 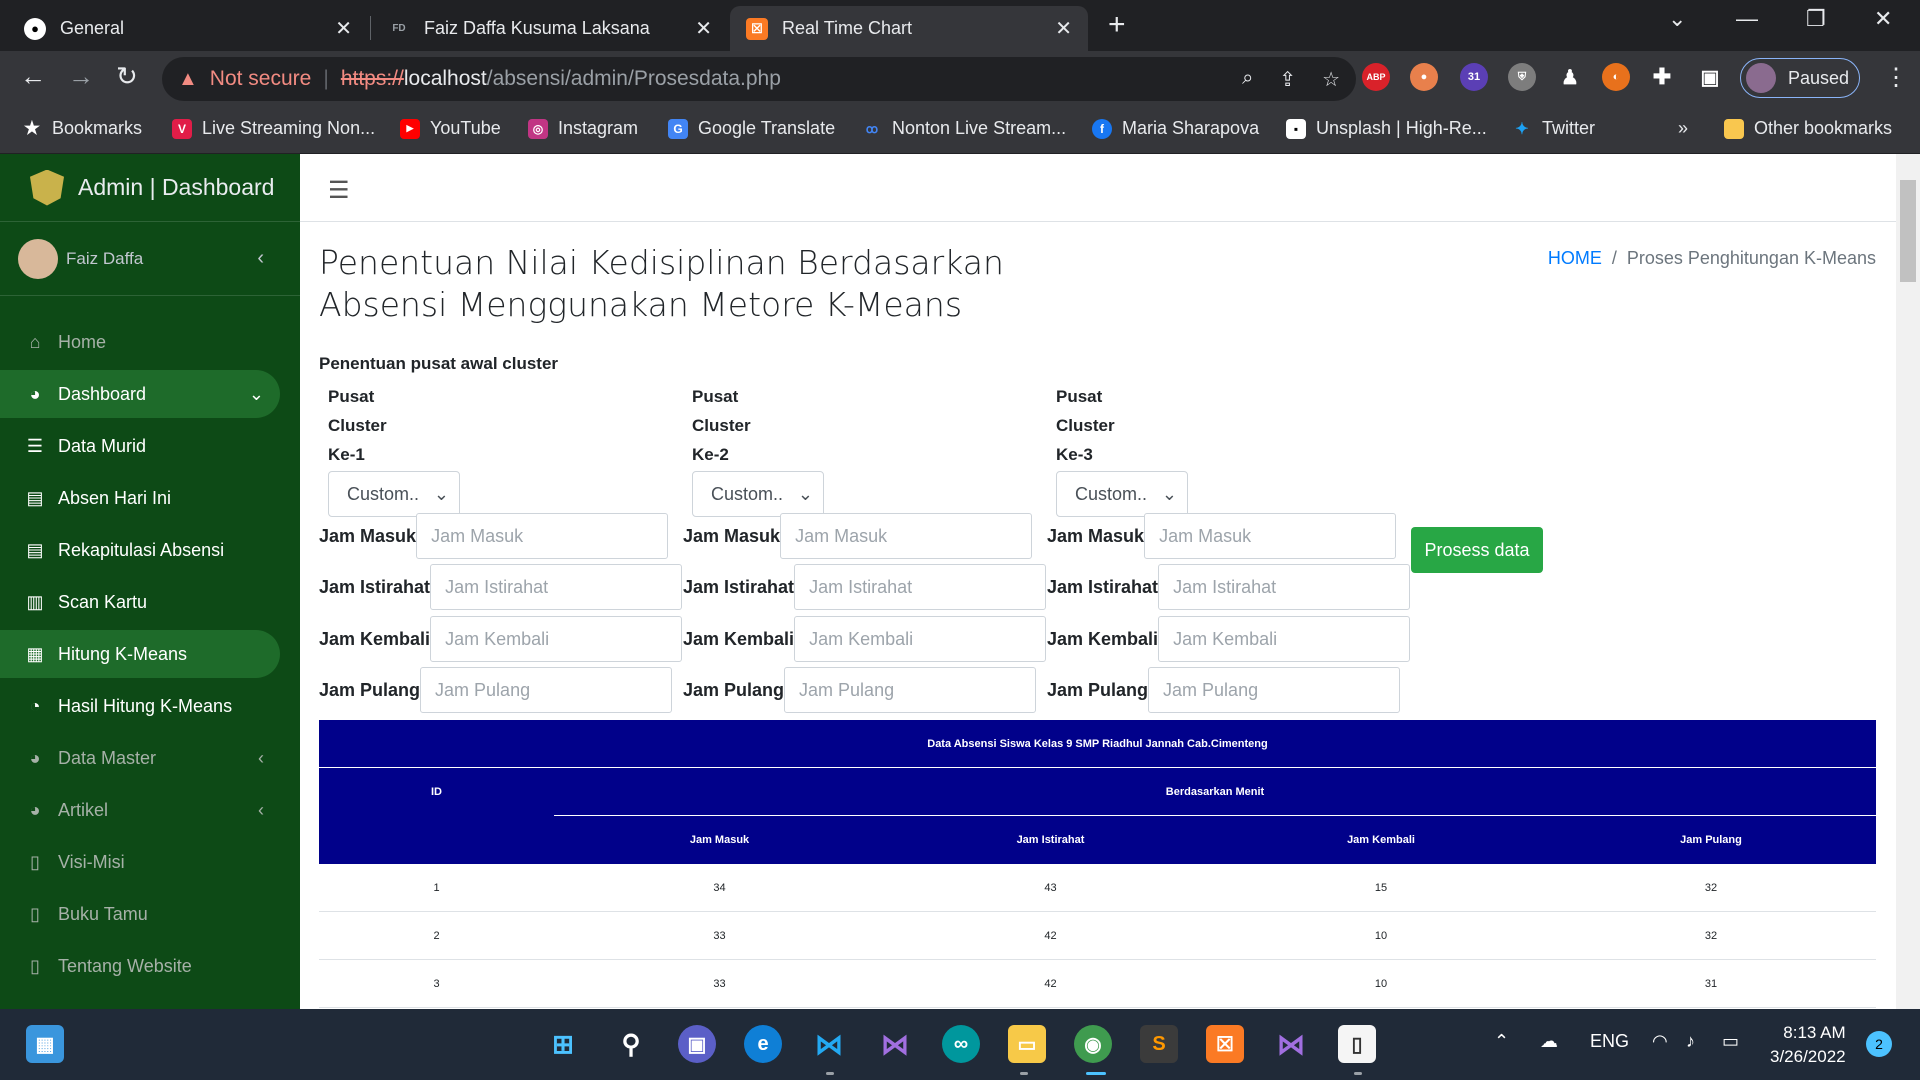 What do you see at coordinates (1710, 77) in the screenshot?
I see `side-panel-icon: ▣` at bounding box center [1710, 77].